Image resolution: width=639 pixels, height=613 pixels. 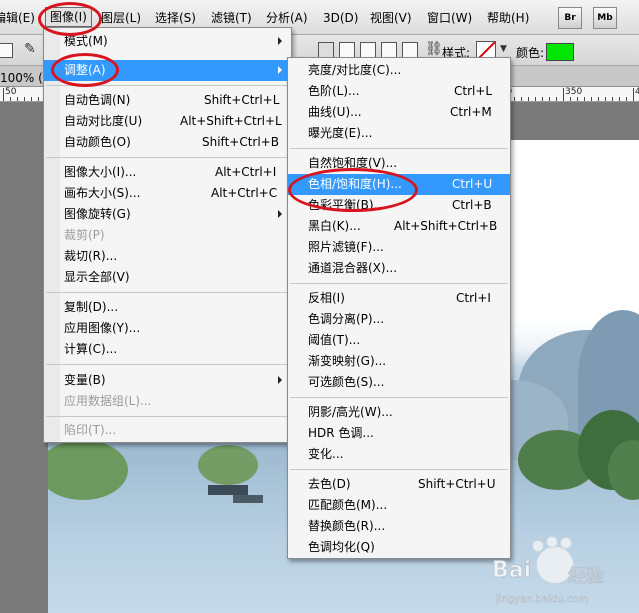 I want to click on menu-analysis: 分析(A), so click(x=287, y=18).